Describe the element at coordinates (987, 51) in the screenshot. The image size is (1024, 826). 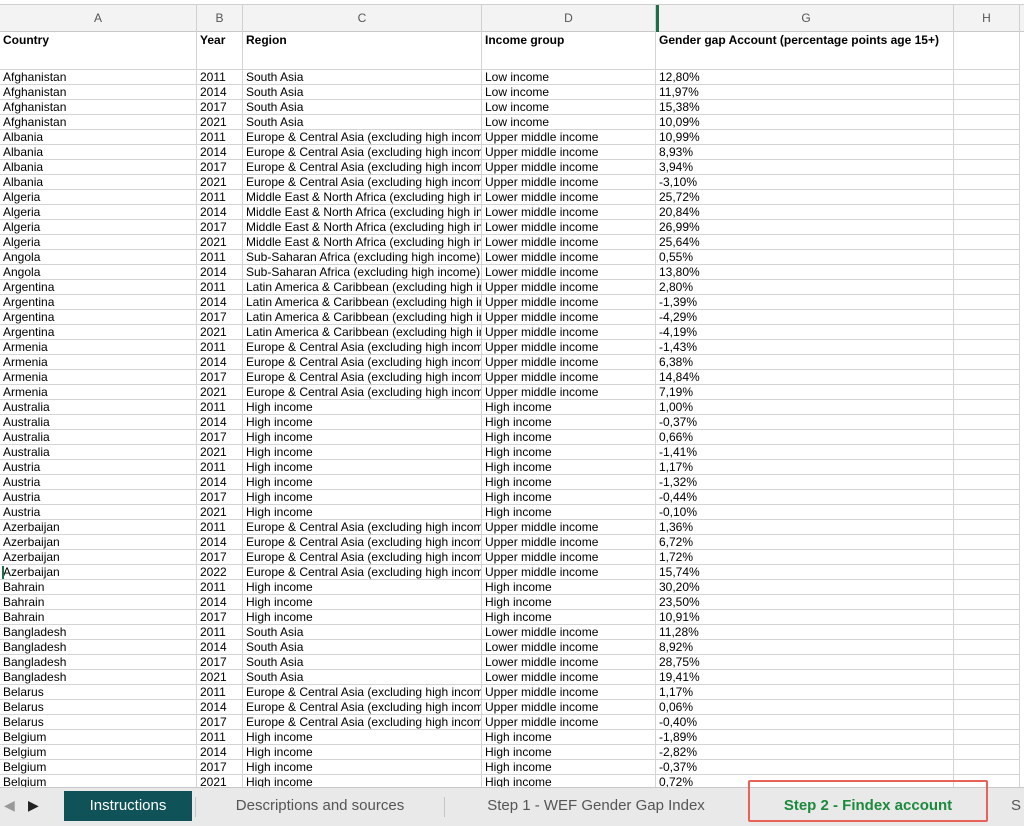
I see `header-empty-cell` at that location.